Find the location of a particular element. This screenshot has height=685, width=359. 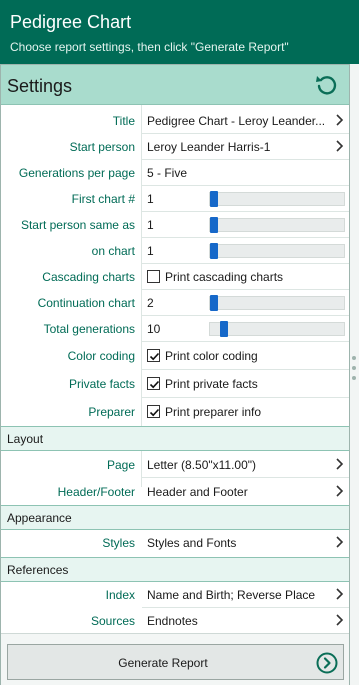

start-same-as-row: Start person same as 1 is located at coordinates (175, 225).